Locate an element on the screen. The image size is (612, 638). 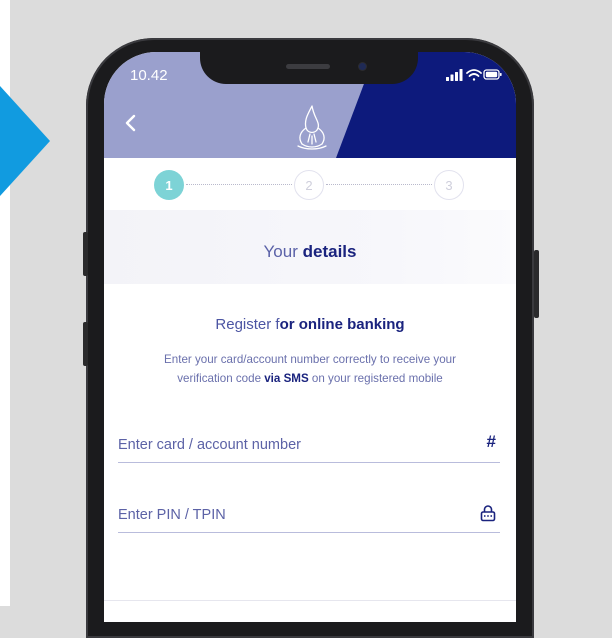
speaker is located at coordinates (308, 66).